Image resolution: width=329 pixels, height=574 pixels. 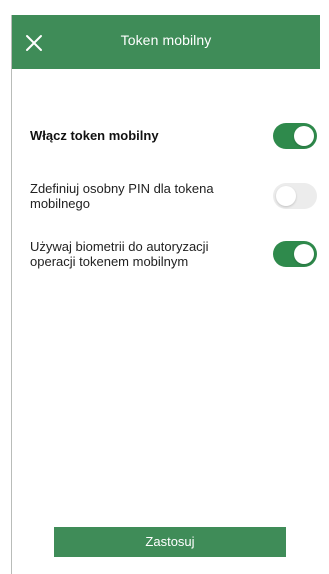 I want to click on toggle-pin-switch, so click(x=295, y=196).